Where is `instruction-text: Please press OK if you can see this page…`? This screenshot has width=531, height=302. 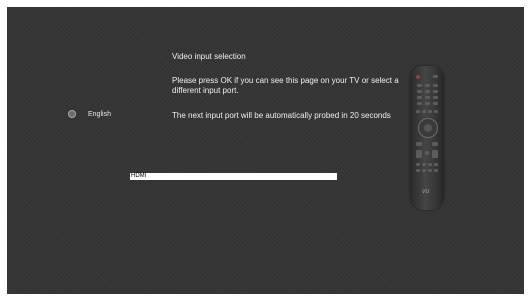
instruction-text: Please press OK if you can see this page… is located at coordinates (285, 85).